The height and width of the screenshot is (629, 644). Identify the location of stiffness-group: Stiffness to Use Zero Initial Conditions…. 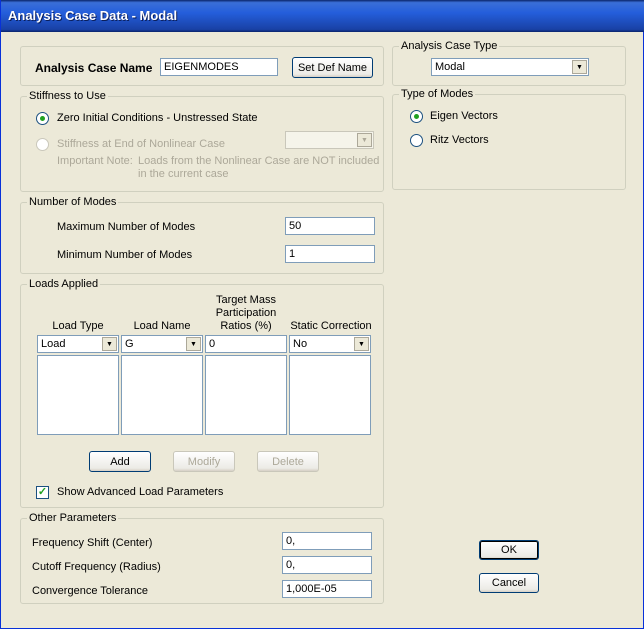
(202, 141).